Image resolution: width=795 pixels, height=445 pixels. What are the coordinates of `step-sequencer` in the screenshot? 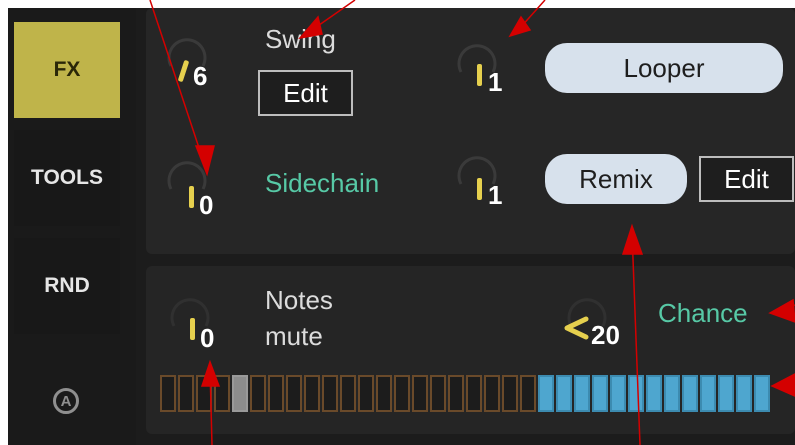 It's located at (465, 393).